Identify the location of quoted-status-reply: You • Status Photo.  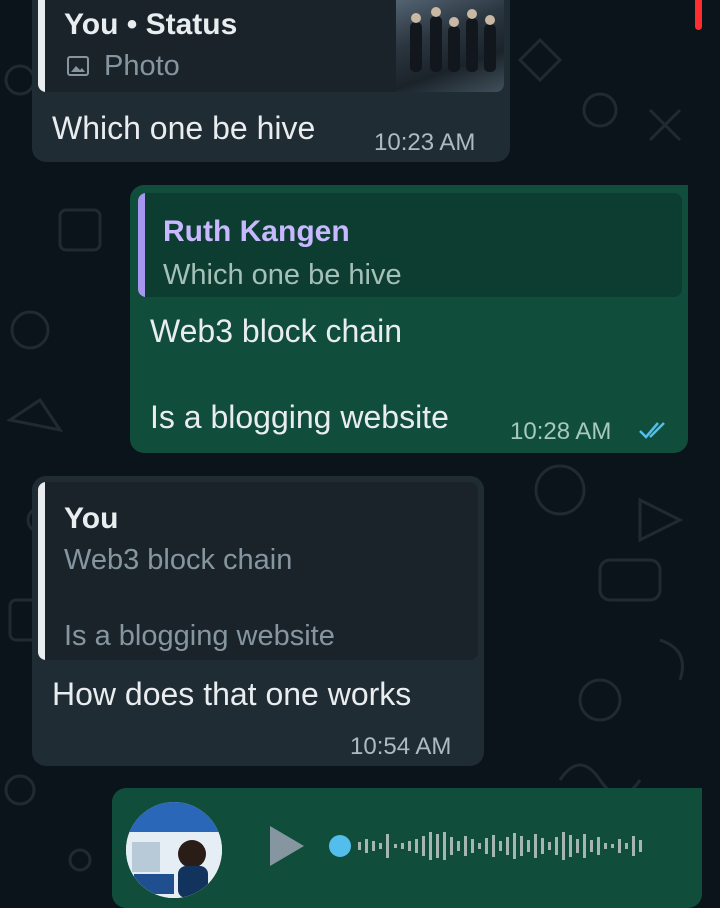
(271, 46).